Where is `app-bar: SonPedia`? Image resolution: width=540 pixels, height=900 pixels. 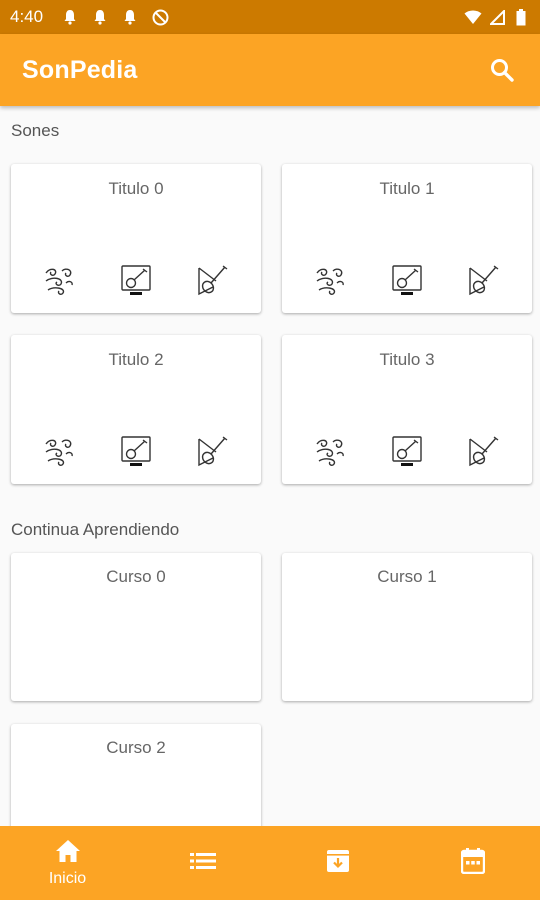
app-bar: SonPedia is located at coordinates (270, 70).